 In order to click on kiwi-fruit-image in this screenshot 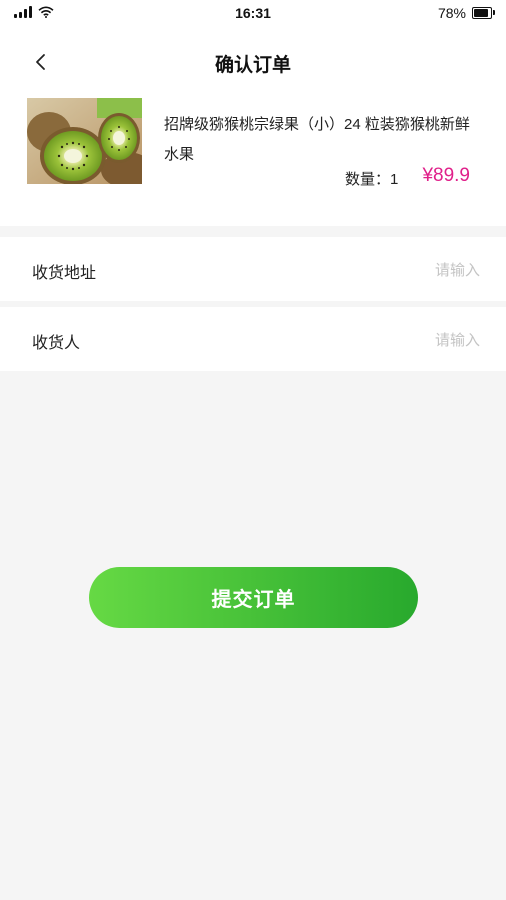, I will do `click(84, 141)`.